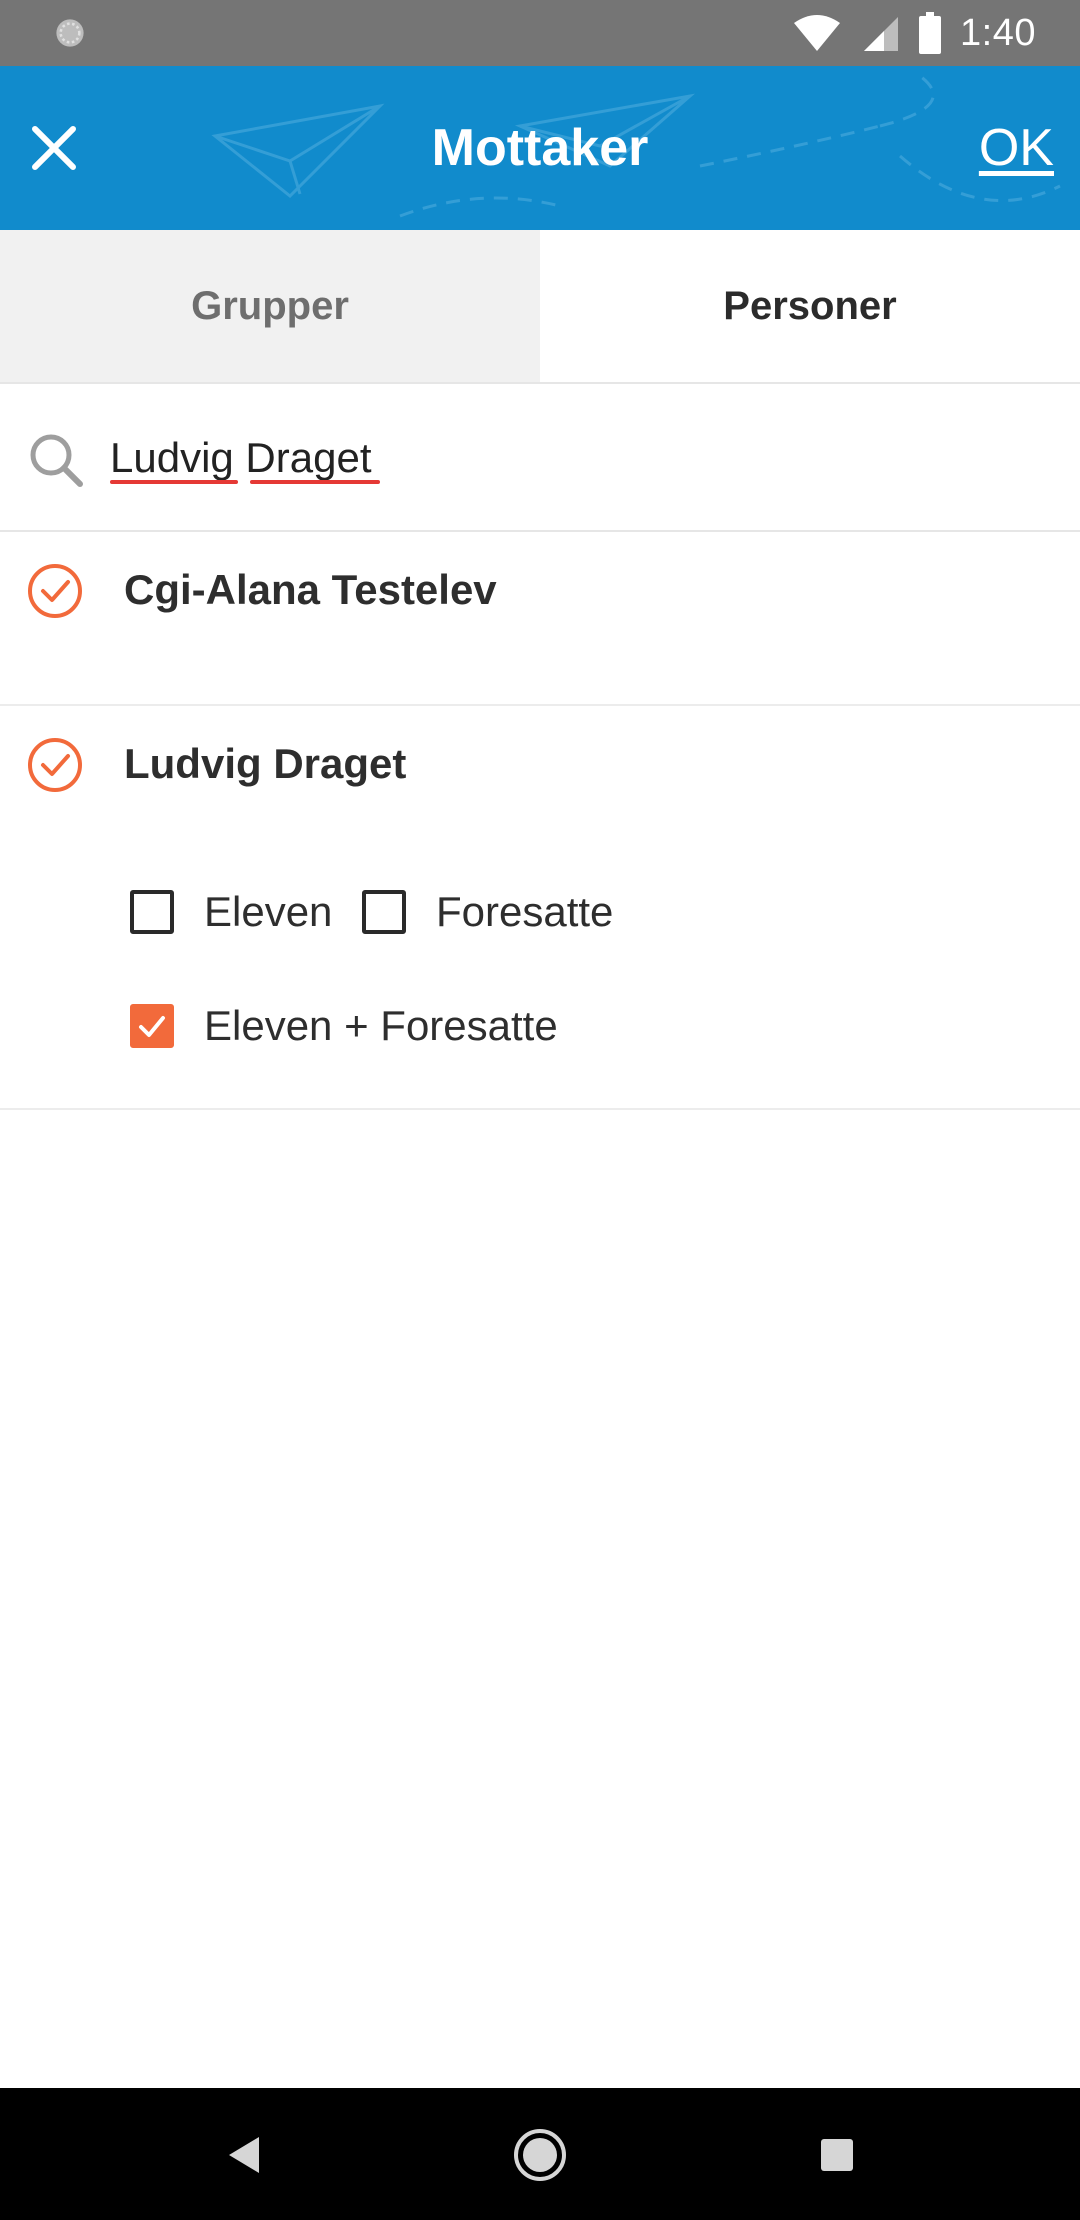 The image size is (1080, 2220). I want to click on option-eleven-foresatte: Eleven + Foresatte, so click(344, 1026).